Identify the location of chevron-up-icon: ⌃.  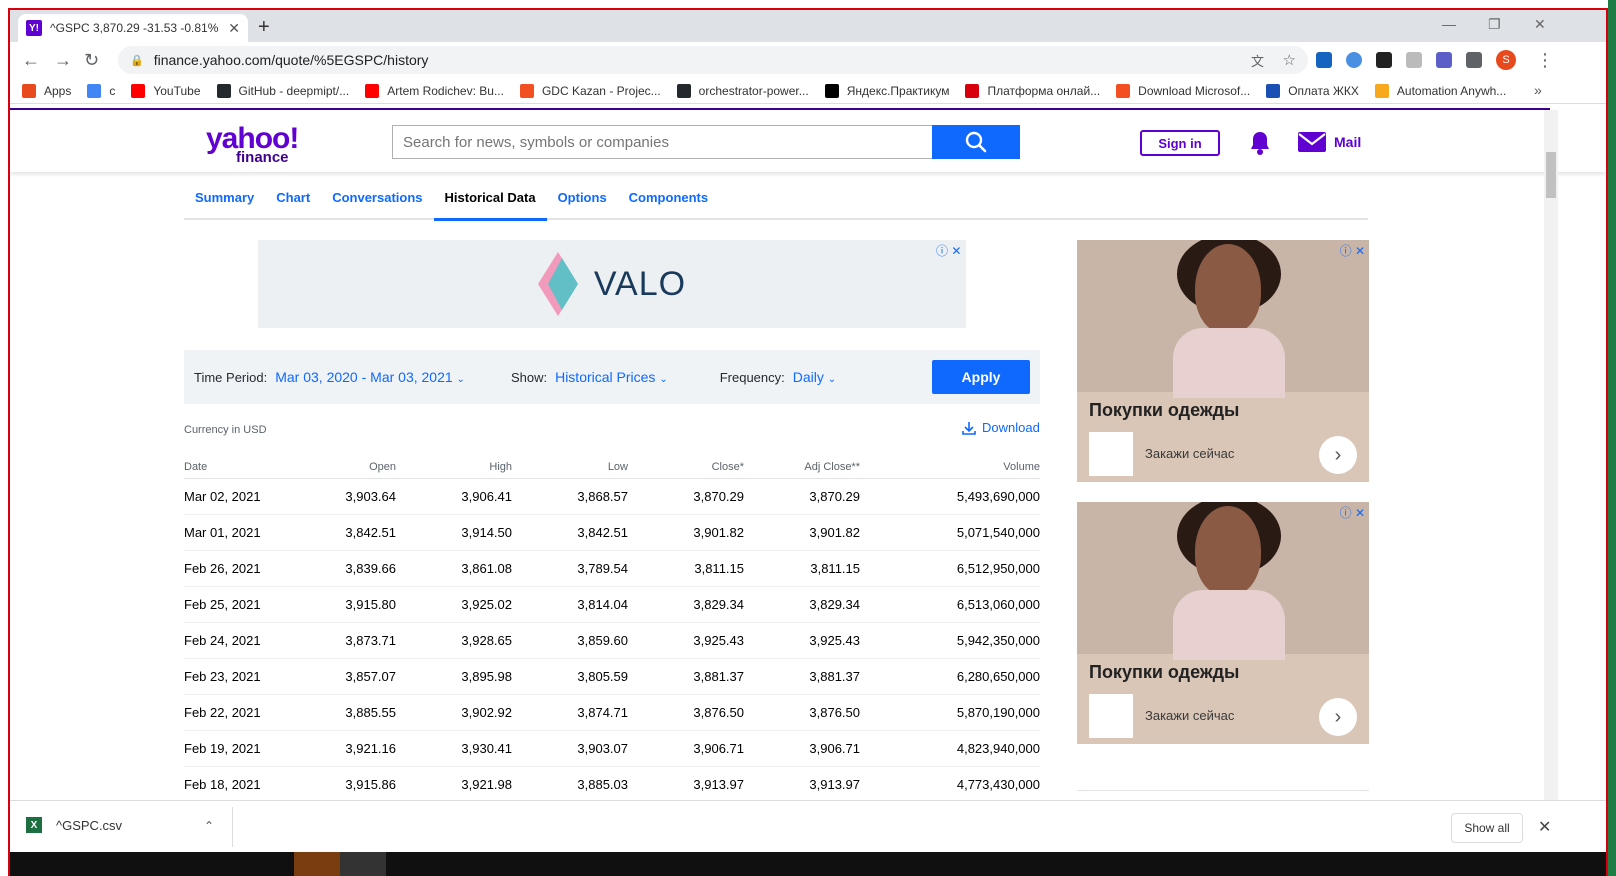
(209, 826).